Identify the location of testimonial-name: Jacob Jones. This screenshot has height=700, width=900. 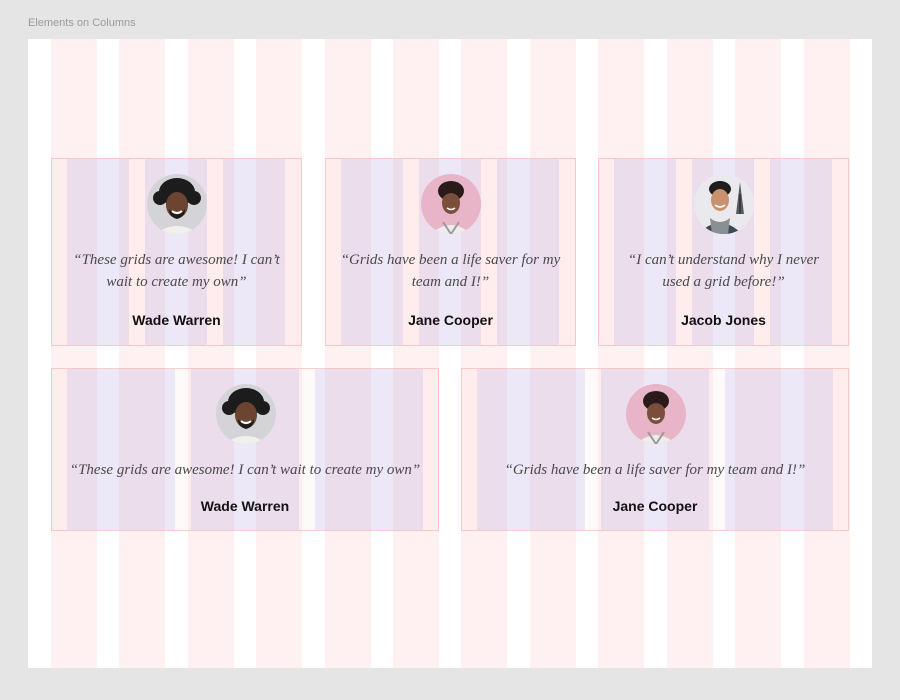
(723, 320).